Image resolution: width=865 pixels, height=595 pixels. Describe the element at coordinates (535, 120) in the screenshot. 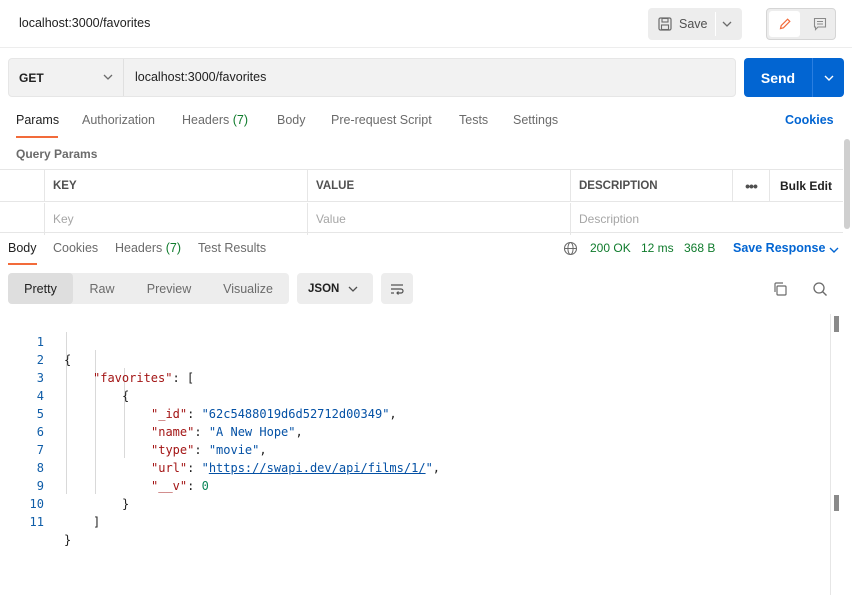

I see `tab-settings: Settings` at that location.